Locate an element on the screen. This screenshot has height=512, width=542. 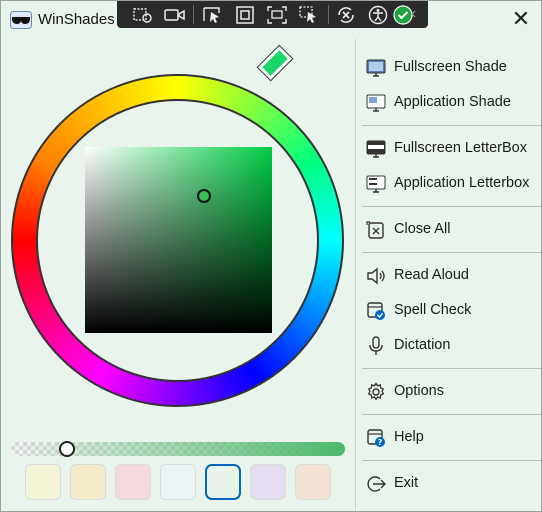
opacity-slider-thumb is located at coordinates (66, 449).